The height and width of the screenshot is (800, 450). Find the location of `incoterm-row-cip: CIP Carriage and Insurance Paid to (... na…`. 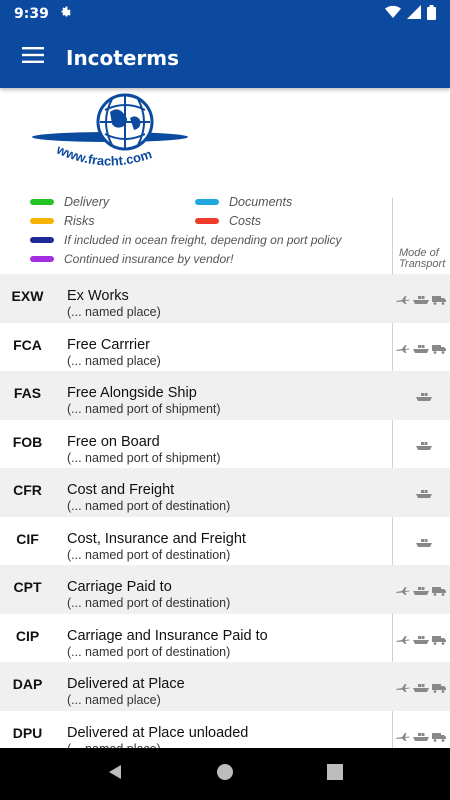

incoterm-row-cip: CIP Carriage and Insurance Paid to (... na… is located at coordinates (225, 638).